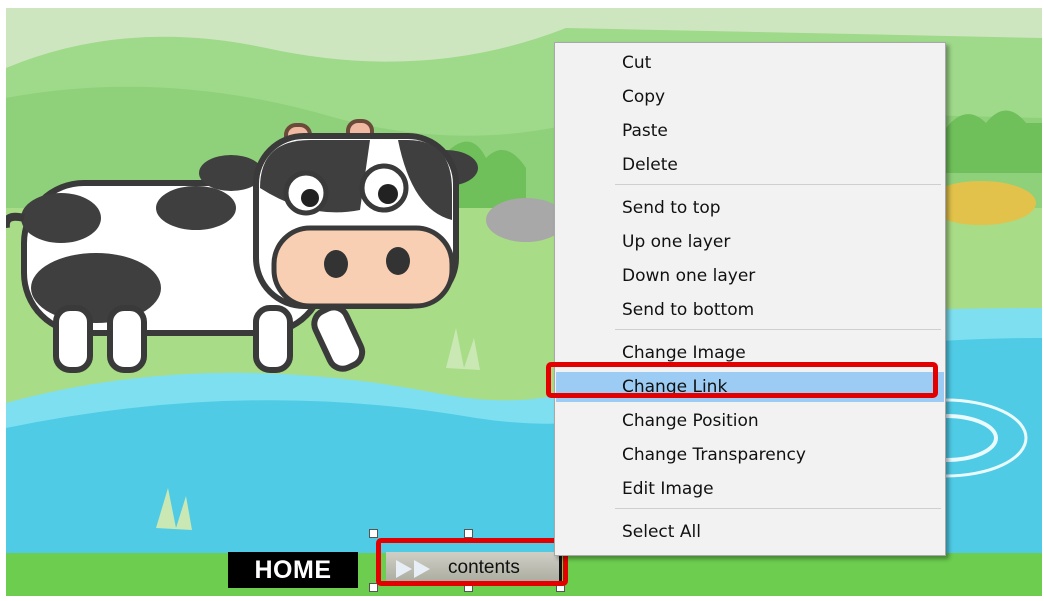 This screenshot has height=601, width=1044. What do you see at coordinates (742, 380) in the screenshot?
I see `change-link-callout` at bounding box center [742, 380].